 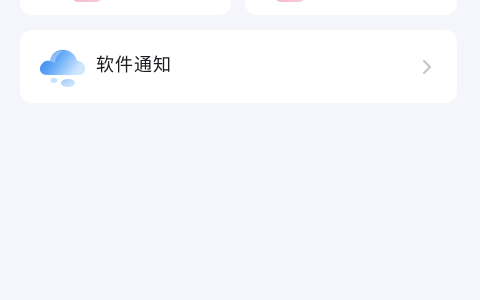 I want to click on chevron-right-icon, so click(x=427, y=67).